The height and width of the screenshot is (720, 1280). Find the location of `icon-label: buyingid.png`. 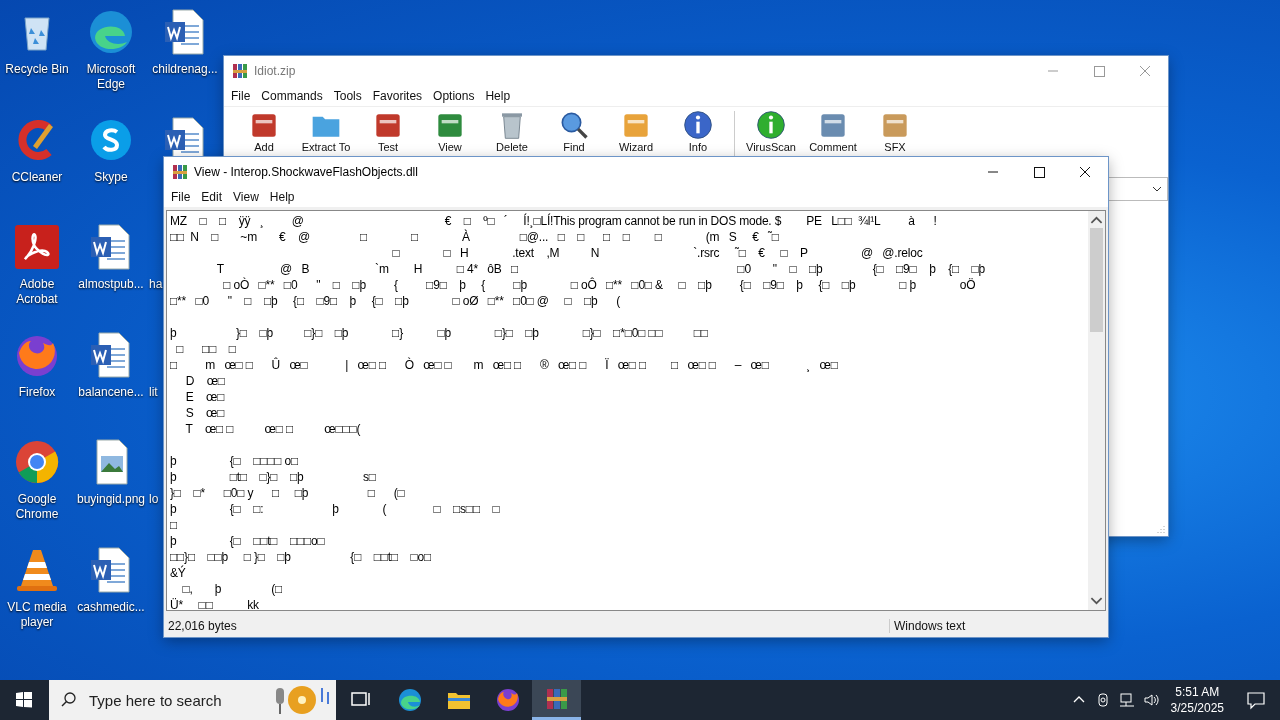

icon-label: buyingid.png is located at coordinates (111, 499).